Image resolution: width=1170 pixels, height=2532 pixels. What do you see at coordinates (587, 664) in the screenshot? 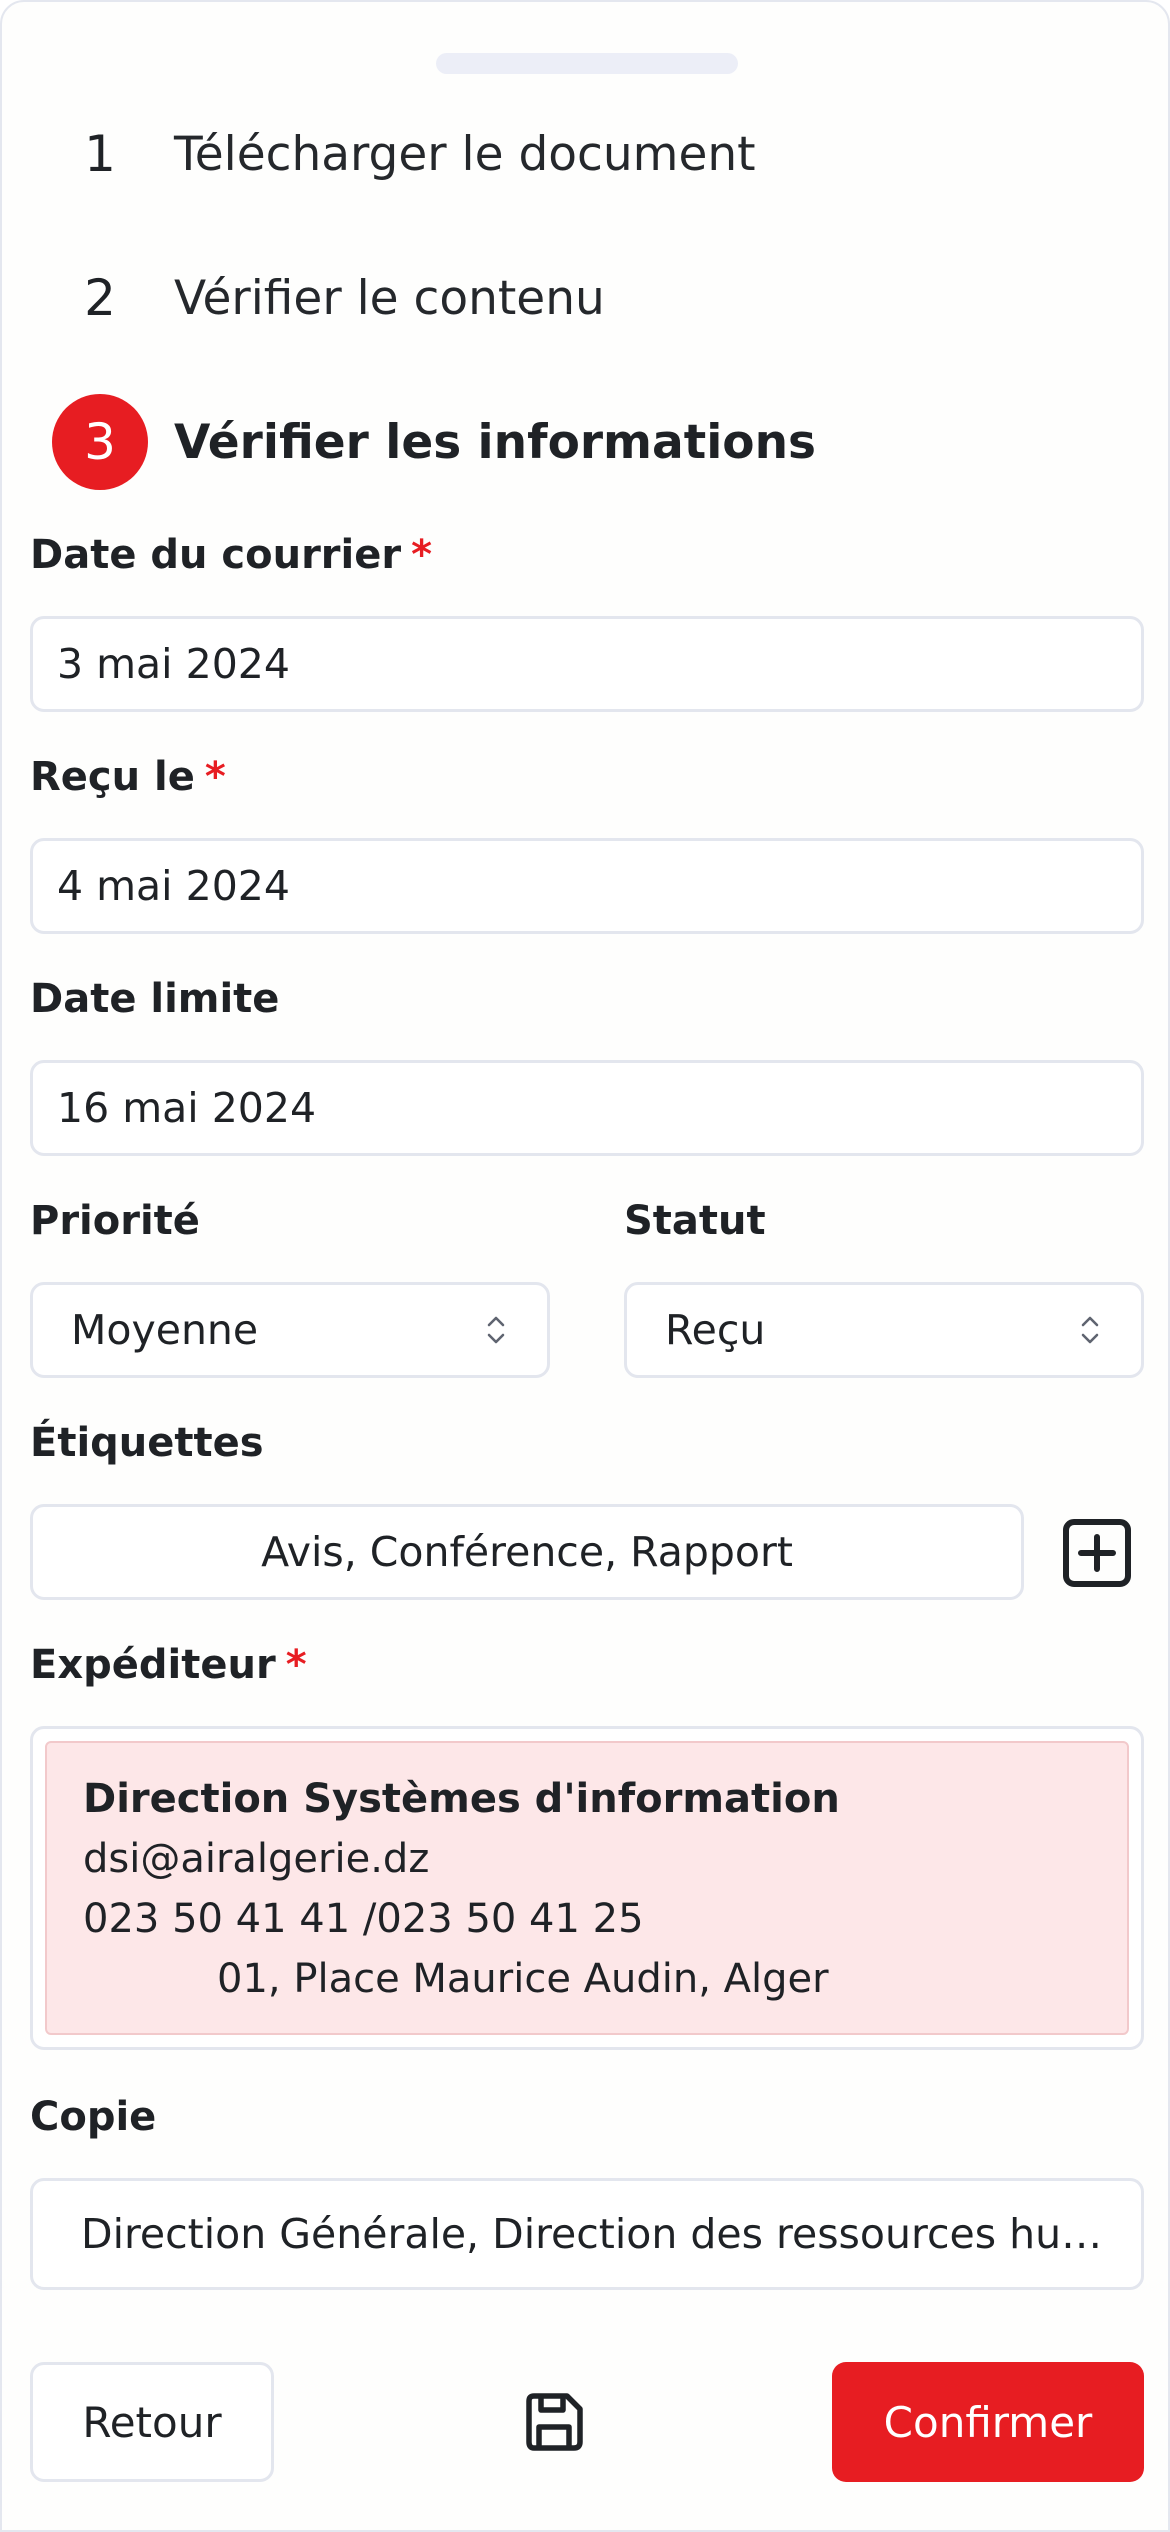
I see `date-courrier-field: 3 mai 2024` at bounding box center [587, 664].